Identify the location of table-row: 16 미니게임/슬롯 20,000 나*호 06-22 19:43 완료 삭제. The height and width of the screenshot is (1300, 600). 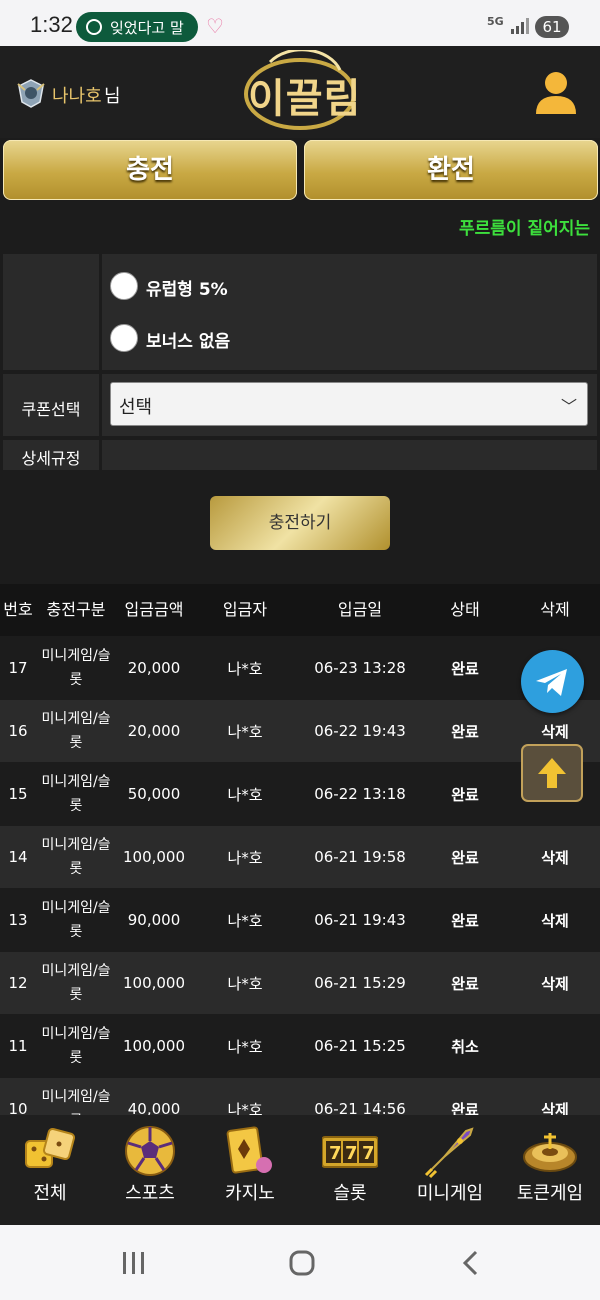
(300, 731).